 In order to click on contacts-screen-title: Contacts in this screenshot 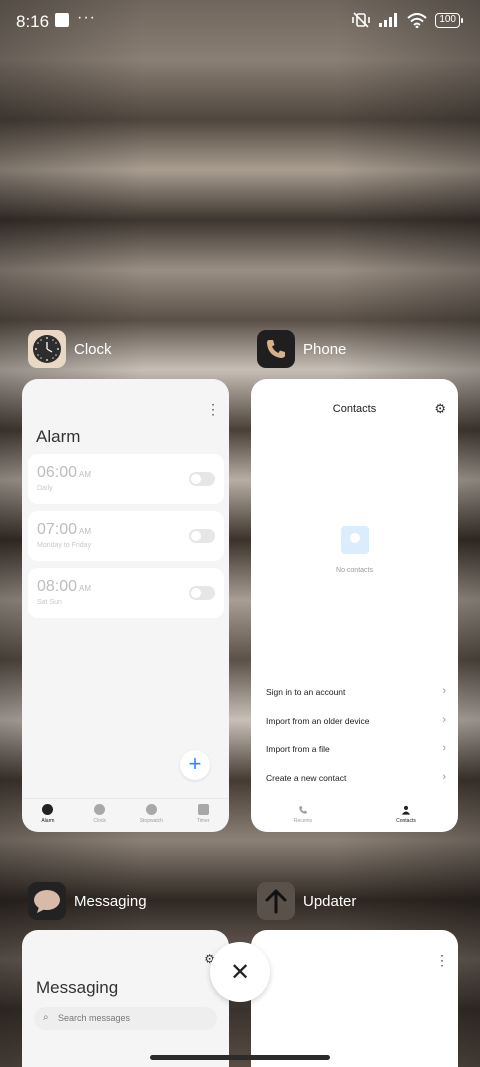, I will do `click(354, 409)`.